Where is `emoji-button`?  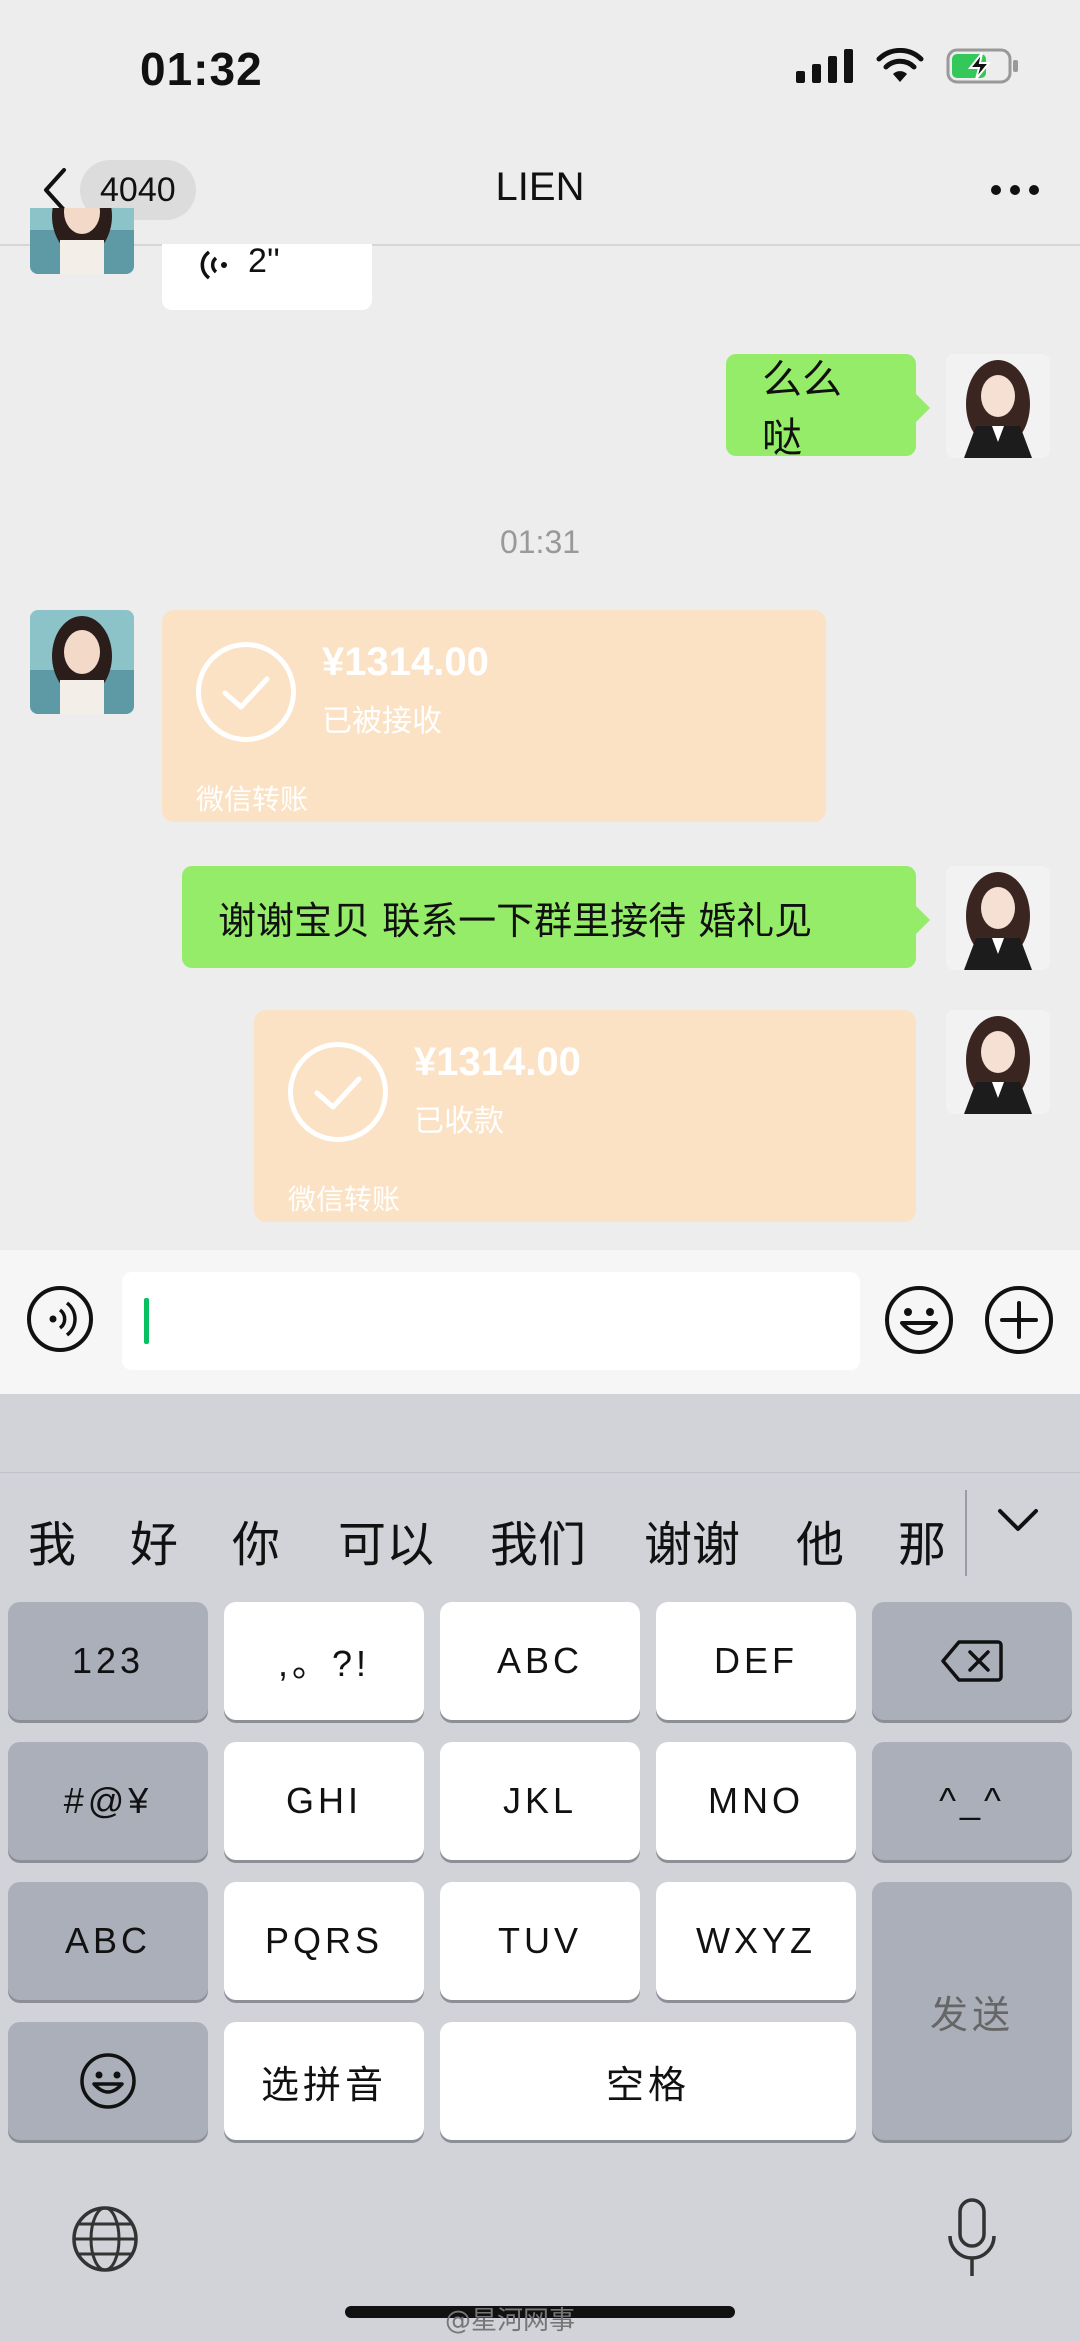 emoji-button is located at coordinates (919, 1320).